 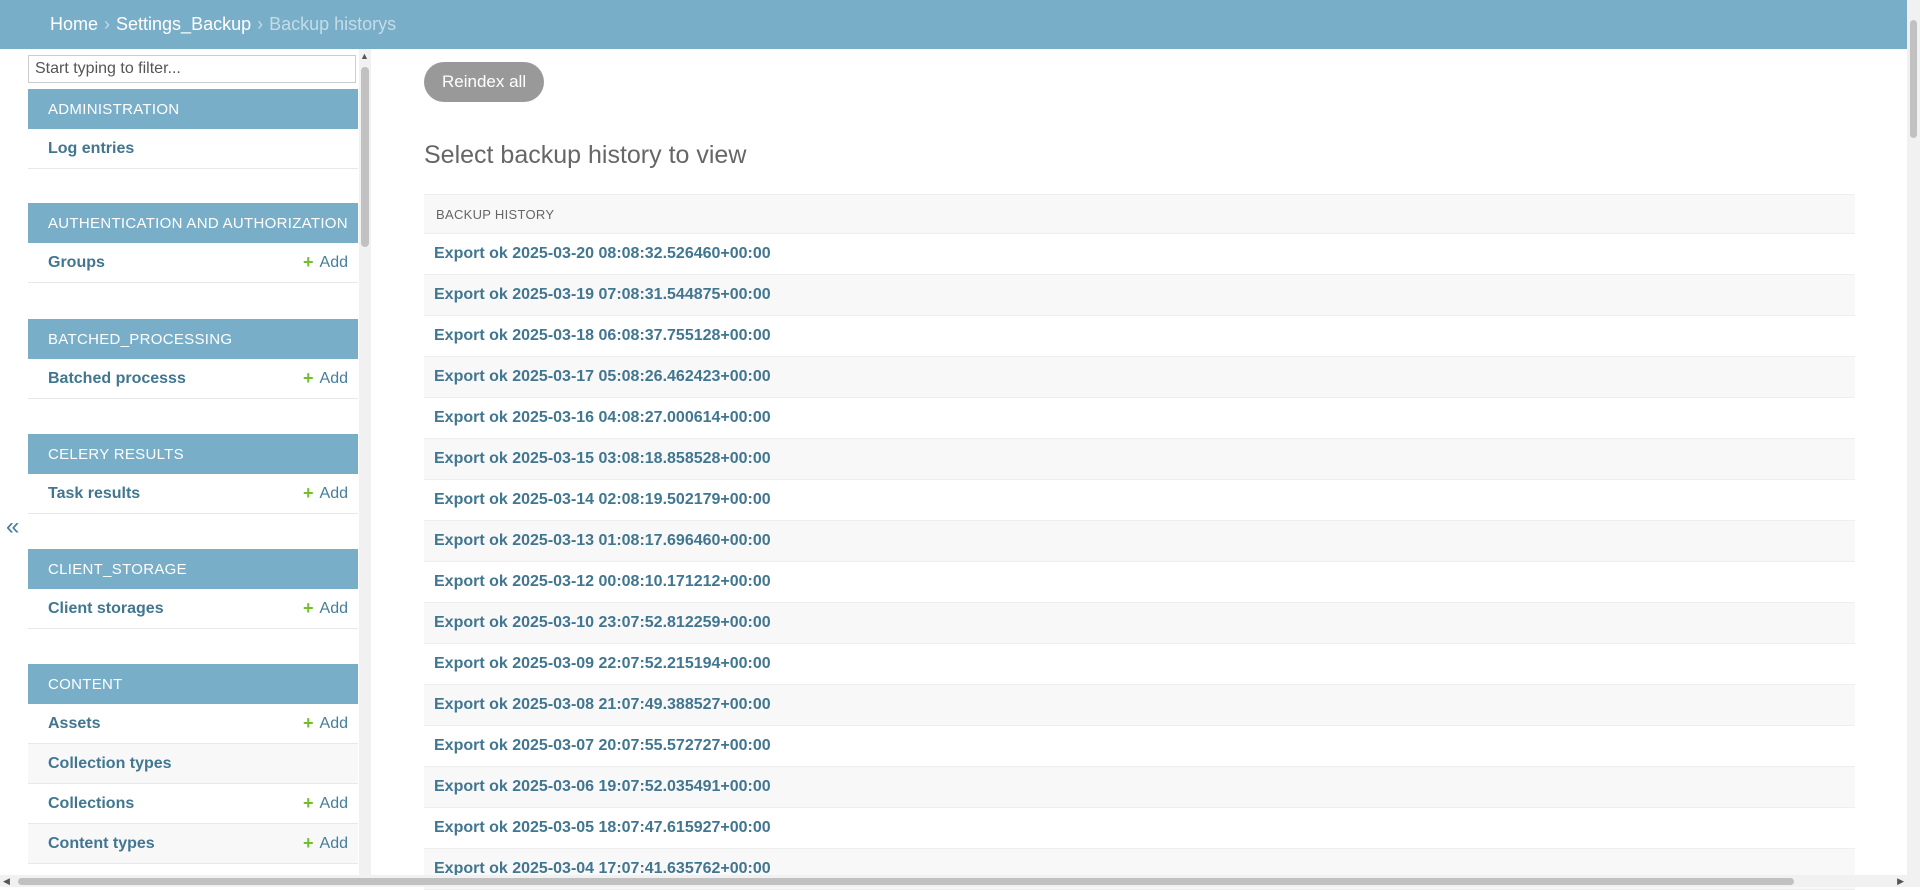 I want to click on sidebar-item-link: Batched processs, so click(x=117, y=379).